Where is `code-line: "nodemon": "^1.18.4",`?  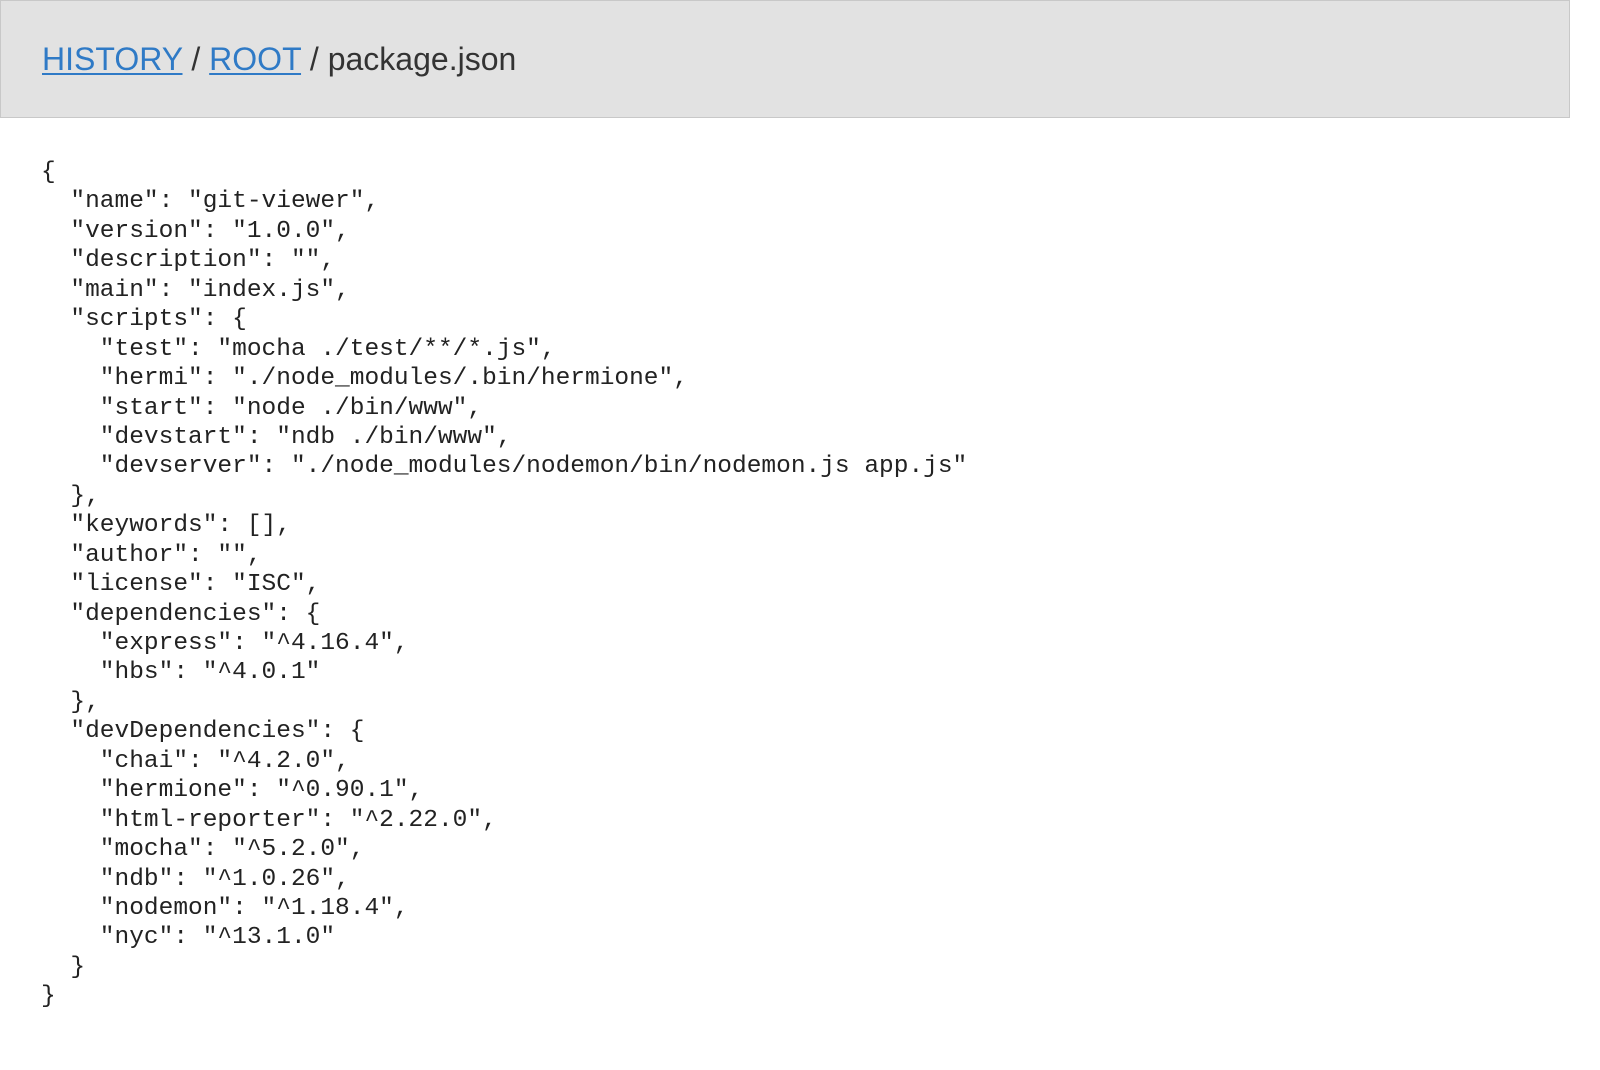 code-line: "nodemon": "^1.18.4", is located at coordinates (225, 908).